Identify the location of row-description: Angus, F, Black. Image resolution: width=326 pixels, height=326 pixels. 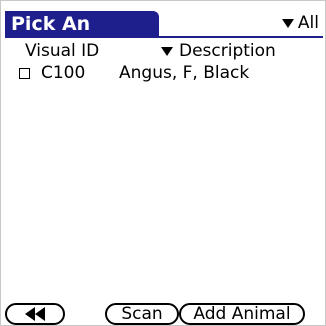
(184, 73).